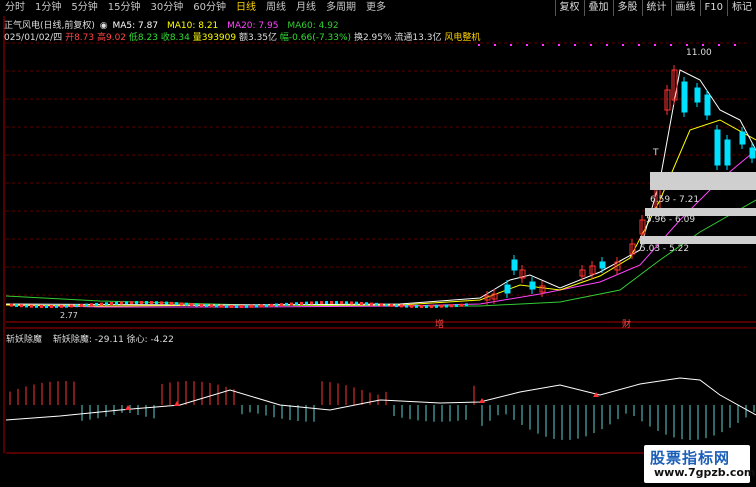  Describe the element at coordinates (670, 220) in the screenshot. I see `range-label: 5.96 - 6.09` at that location.